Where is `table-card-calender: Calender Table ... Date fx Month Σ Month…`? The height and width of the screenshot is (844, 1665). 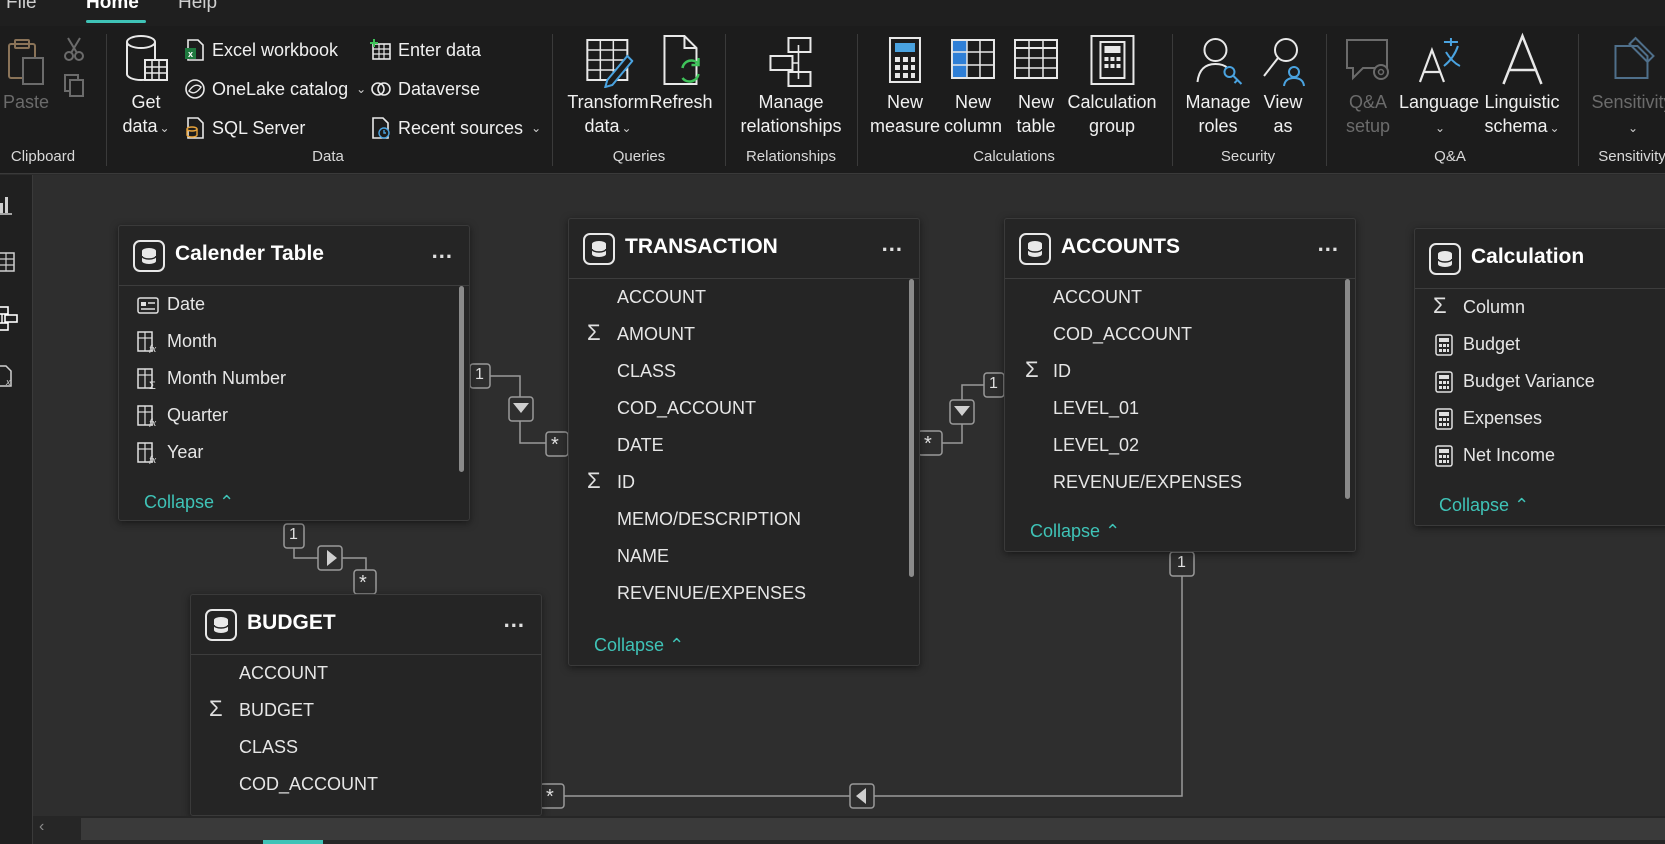
table-card-calender: Calender Table ... Date fx Month Σ Month… is located at coordinates (294, 373).